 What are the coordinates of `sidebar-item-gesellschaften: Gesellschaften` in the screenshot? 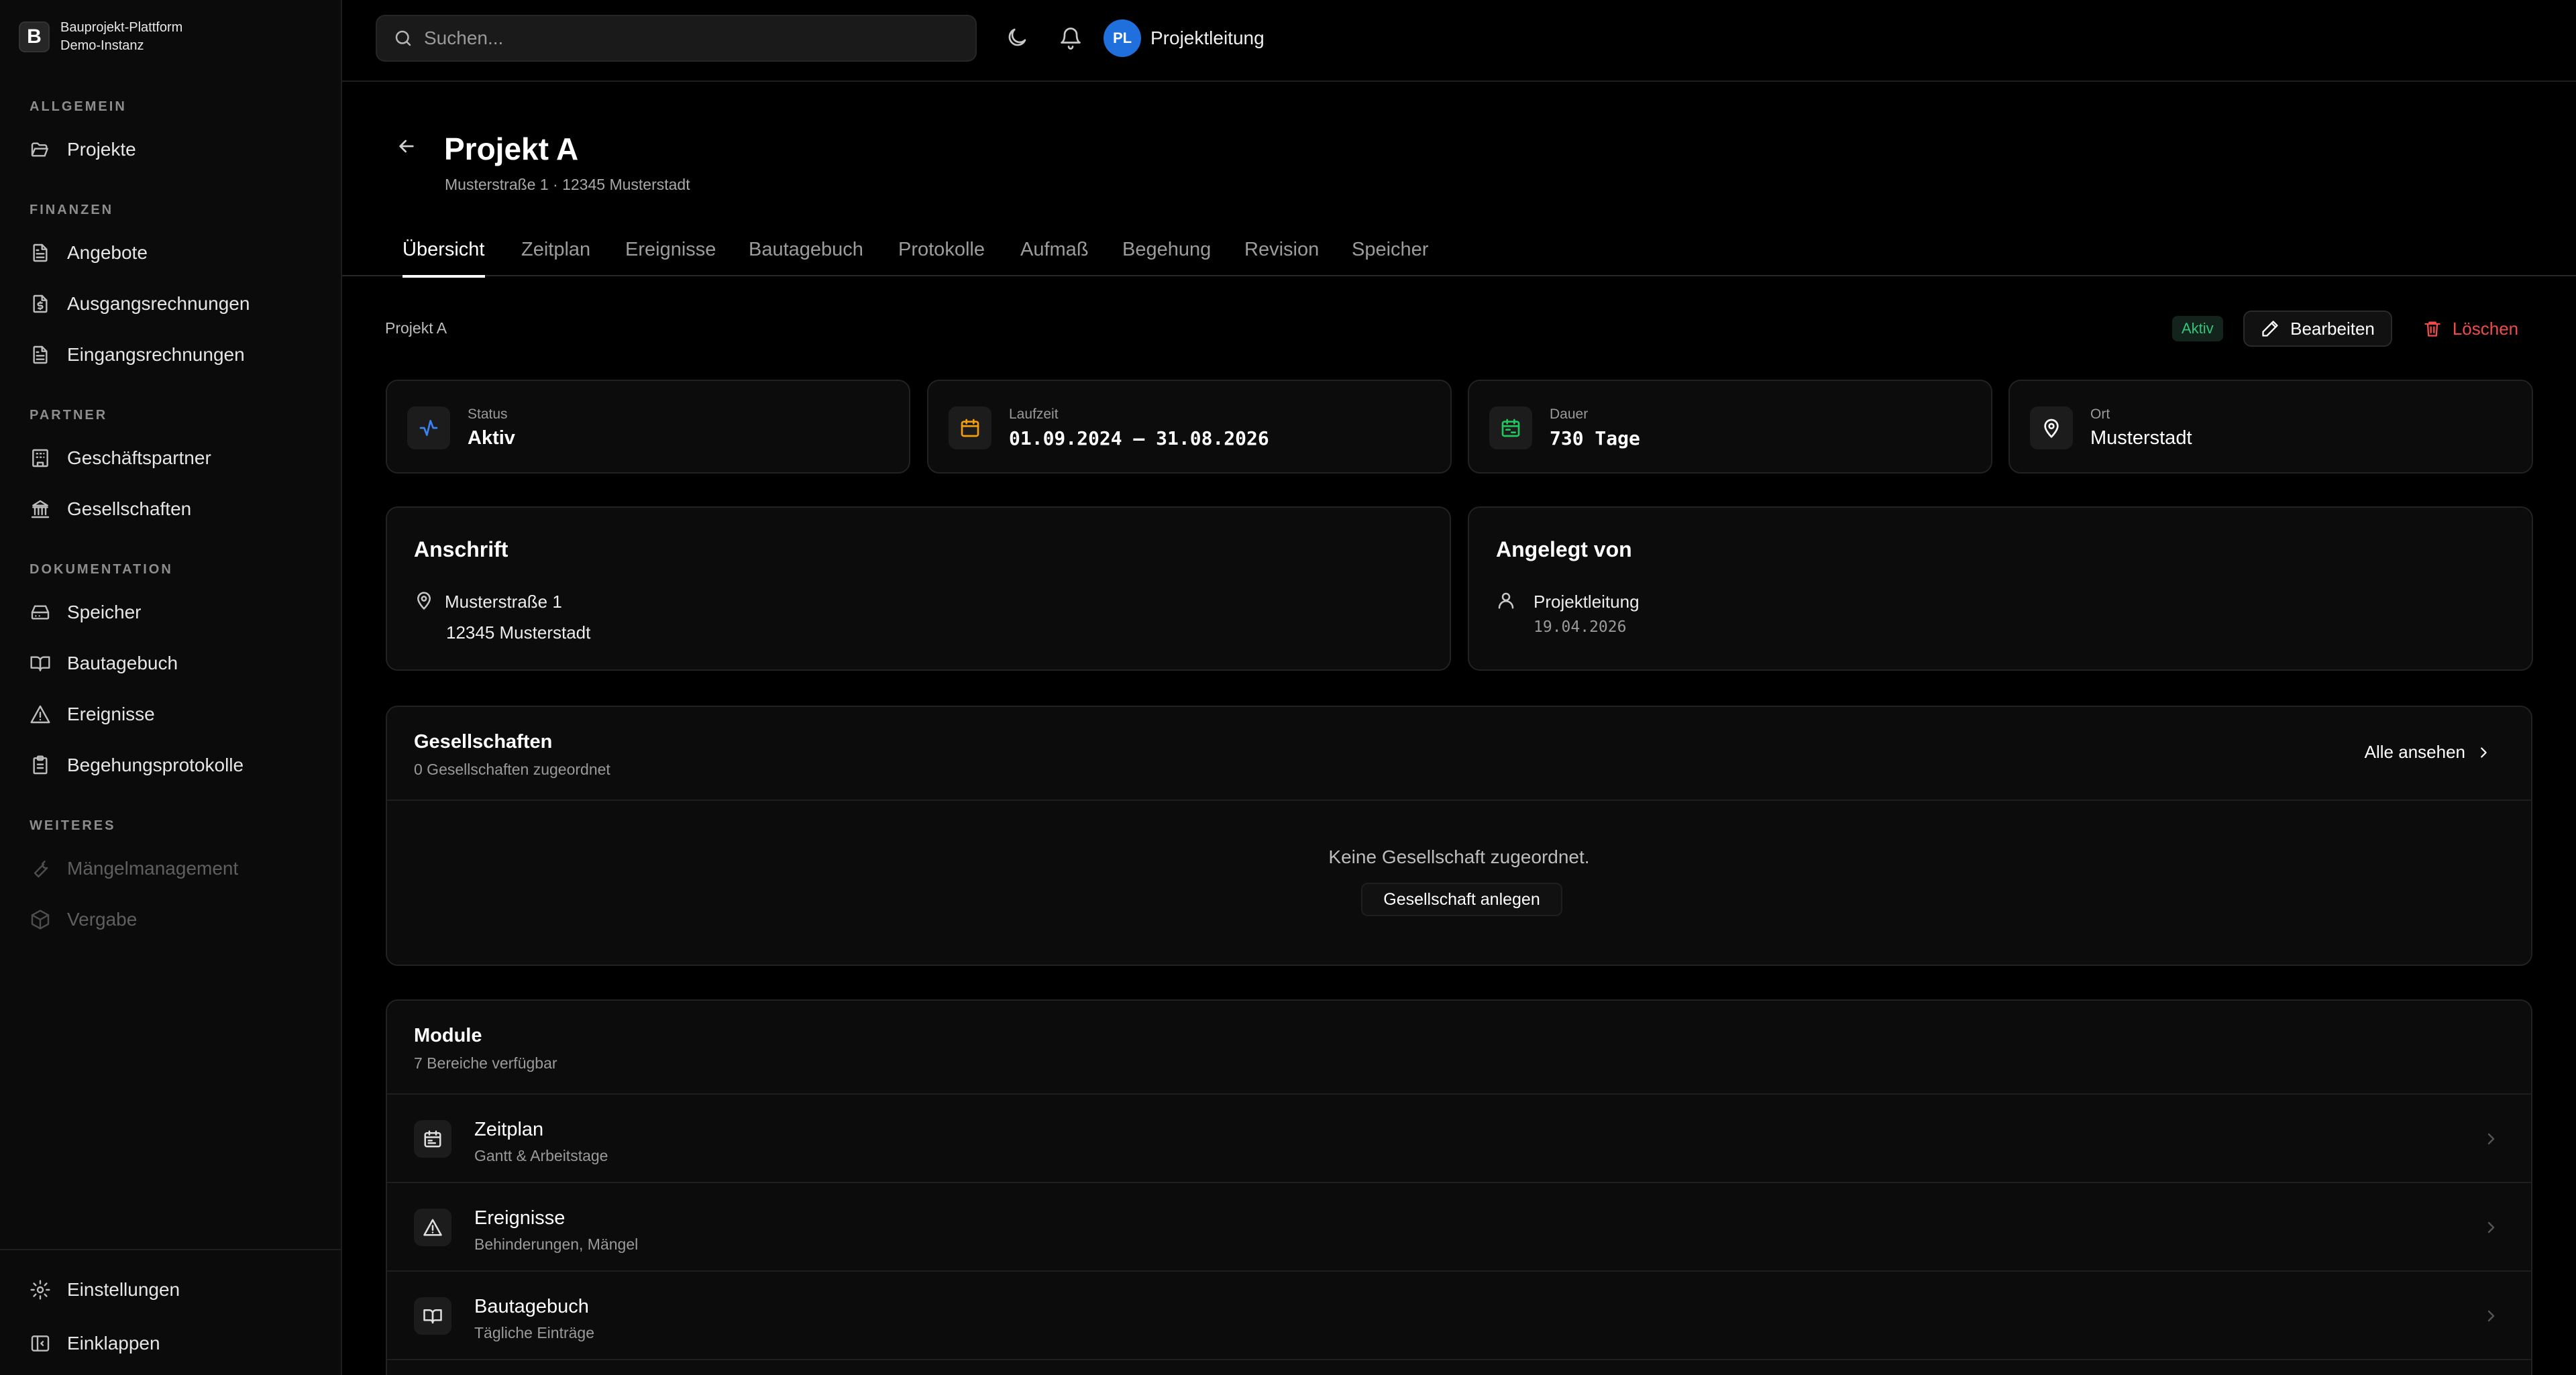 It's located at (170, 510).